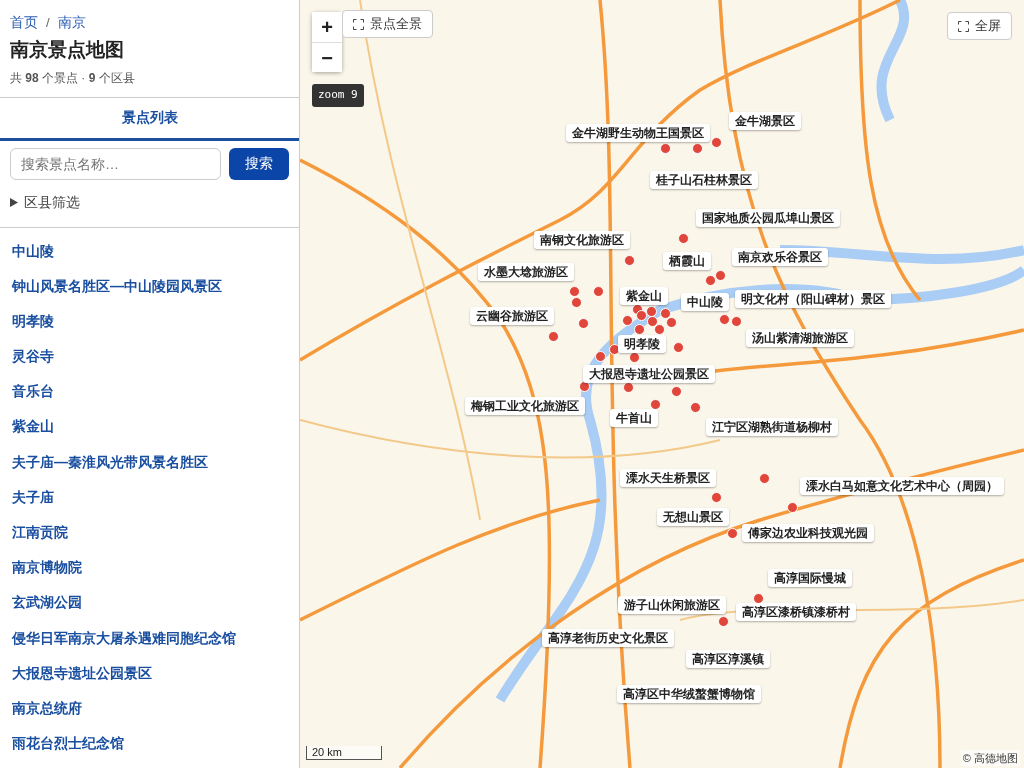 The height and width of the screenshot is (768, 1024). Describe the element at coordinates (644, 296) in the screenshot. I see `map-label: 紫金山` at that location.